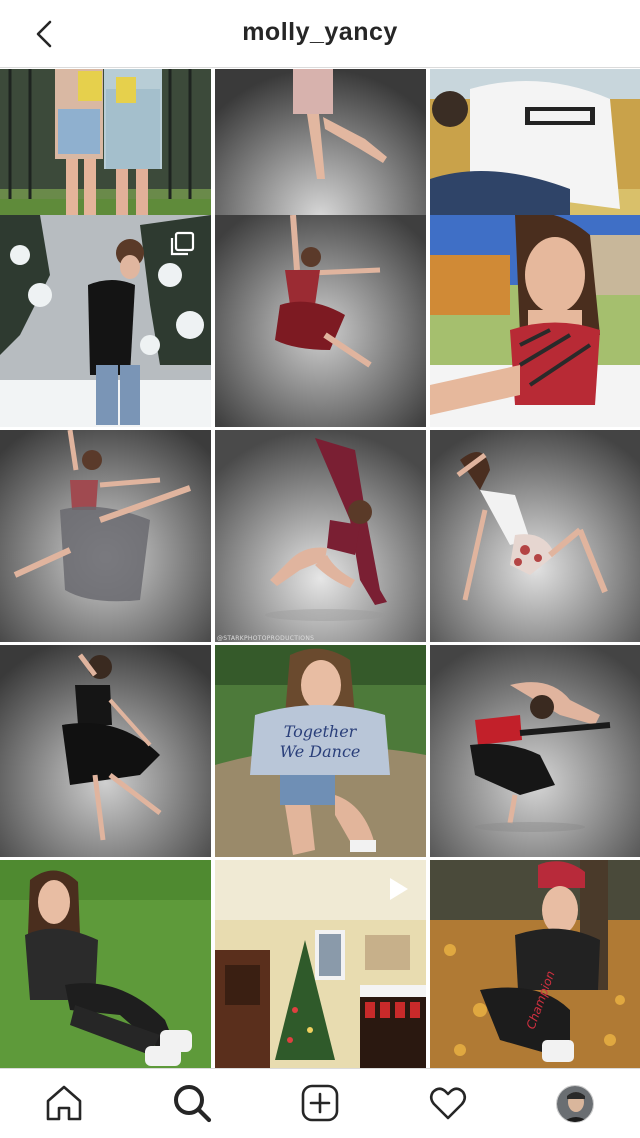  I want to click on top-navigation-bar: molly_yancy, so click(320, 34).